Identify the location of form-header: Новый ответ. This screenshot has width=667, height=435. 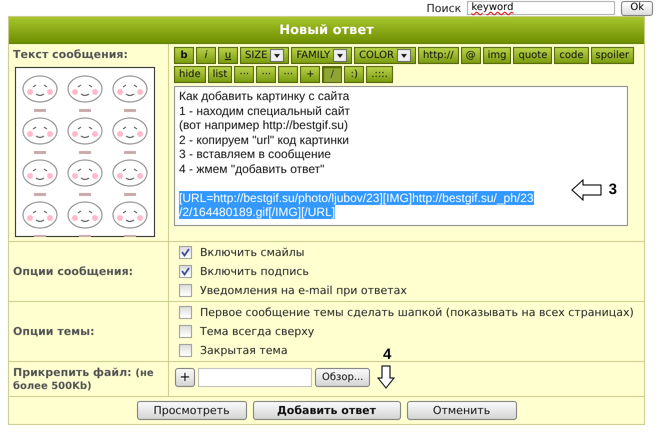
(326, 30).